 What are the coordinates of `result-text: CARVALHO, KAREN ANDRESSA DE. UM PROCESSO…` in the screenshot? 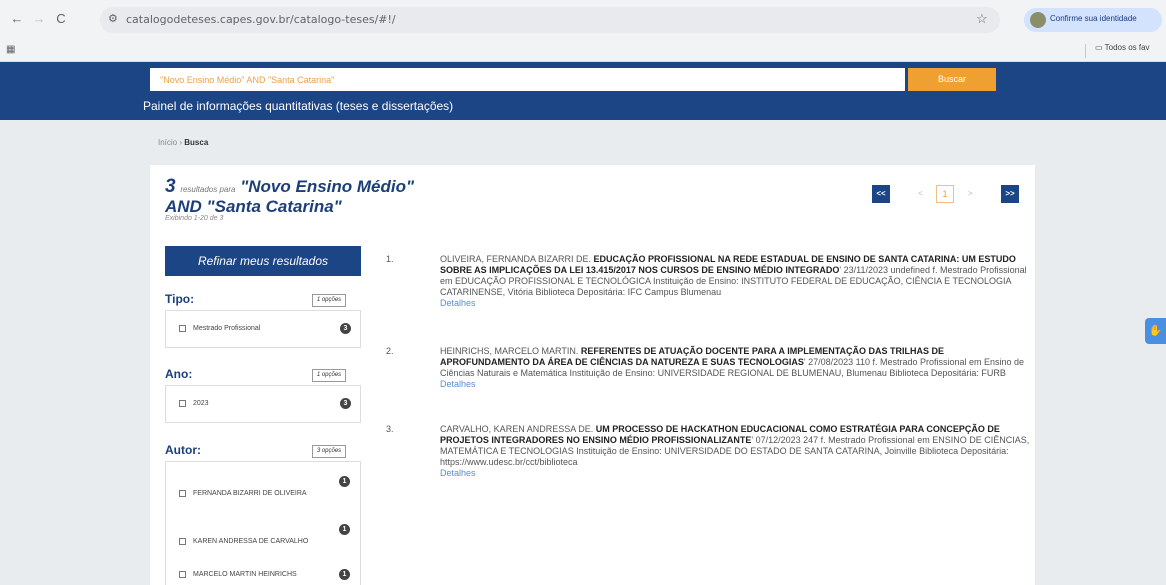 It's located at (735, 446).